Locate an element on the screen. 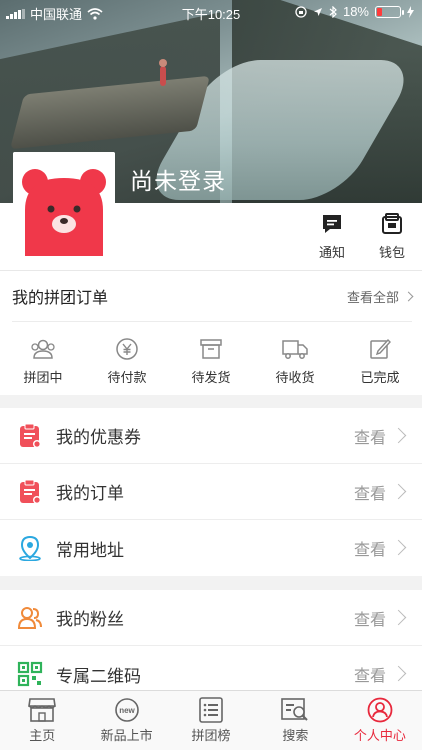 The image size is (422, 750). bluetooth-icon is located at coordinates (333, 11).